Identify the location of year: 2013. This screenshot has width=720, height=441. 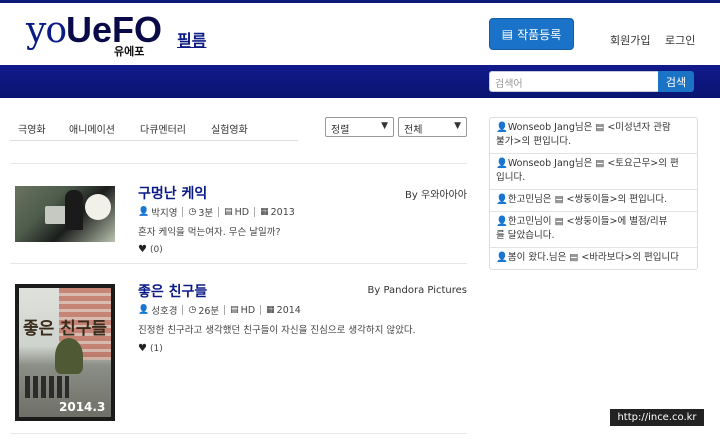
(282, 212).